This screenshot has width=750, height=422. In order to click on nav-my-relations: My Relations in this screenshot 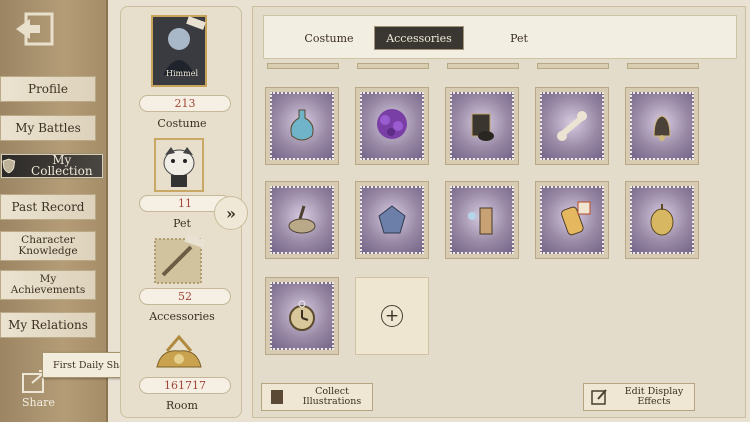, I will do `click(48, 325)`.